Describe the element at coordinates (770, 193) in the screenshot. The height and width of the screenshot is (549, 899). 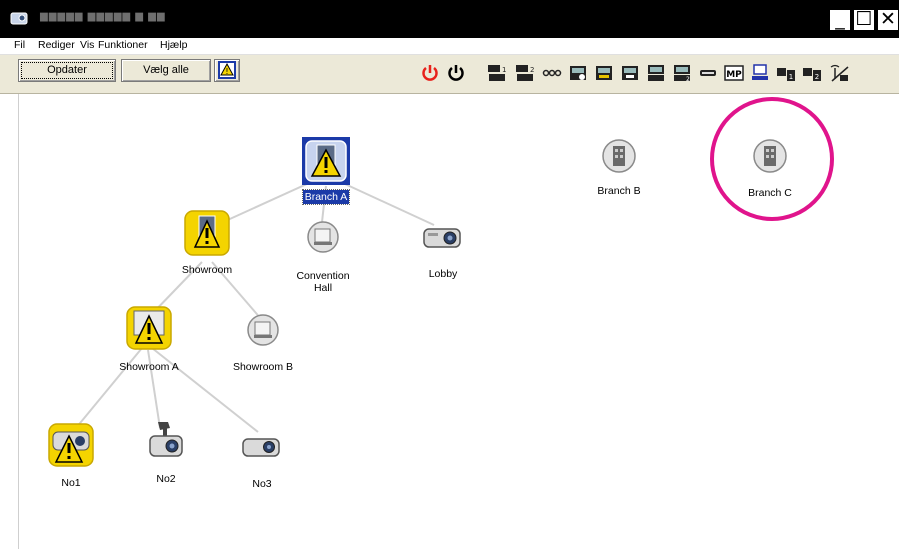
I see `node-label: Branch C` at that location.